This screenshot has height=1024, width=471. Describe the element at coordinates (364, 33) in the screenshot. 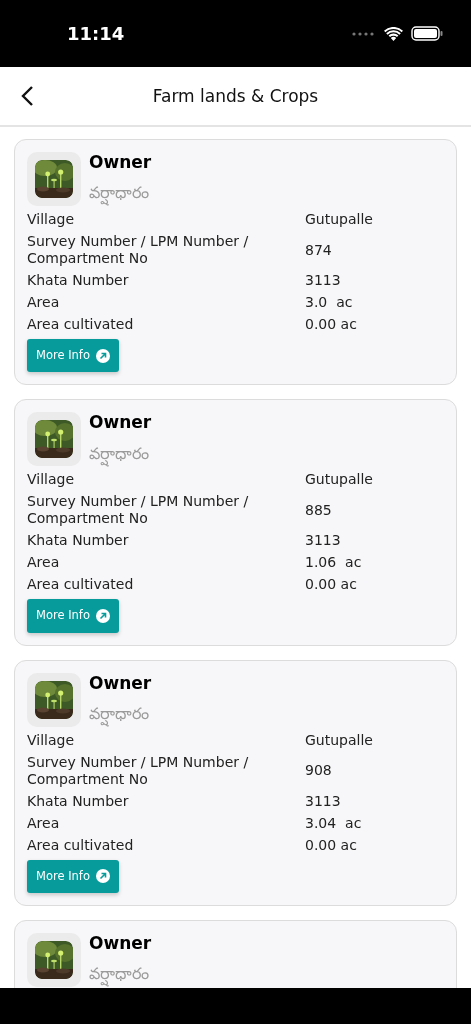

I see `signal-icon` at that location.